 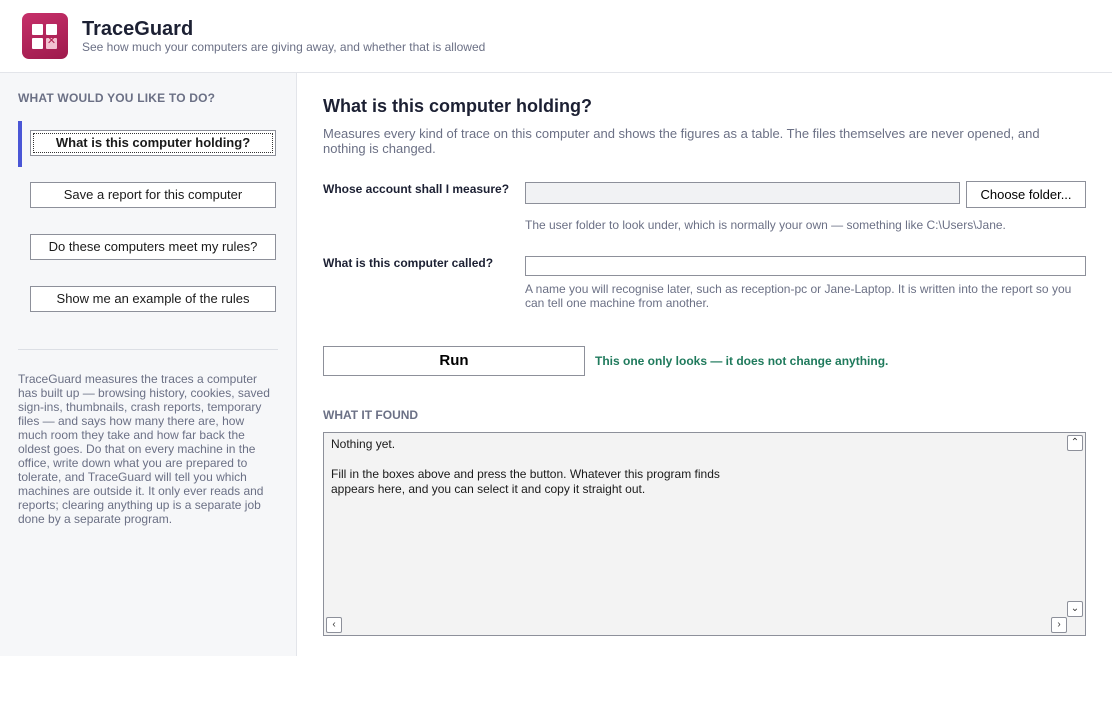 What do you see at coordinates (20, 144) in the screenshot?
I see `active-item-indicator` at bounding box center [20, 144].